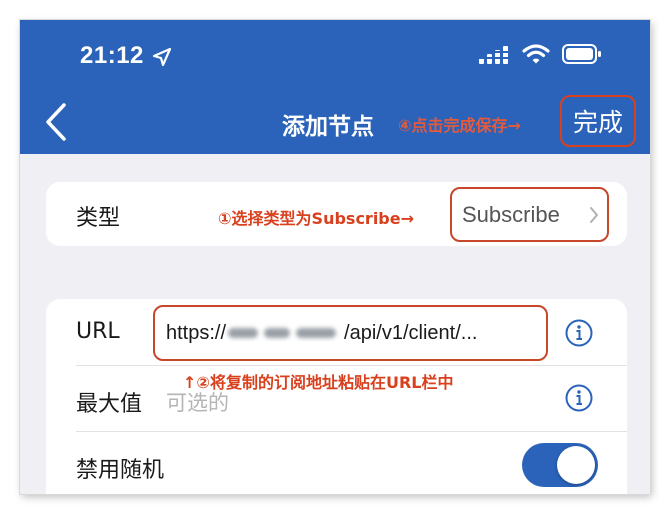 This screenshot has height=513, width=671. What do you see at coordinates (459, 125) in the screenshot?
I see `annotation-step4: ④点击完成保存→` at bounding box center [459, 125].